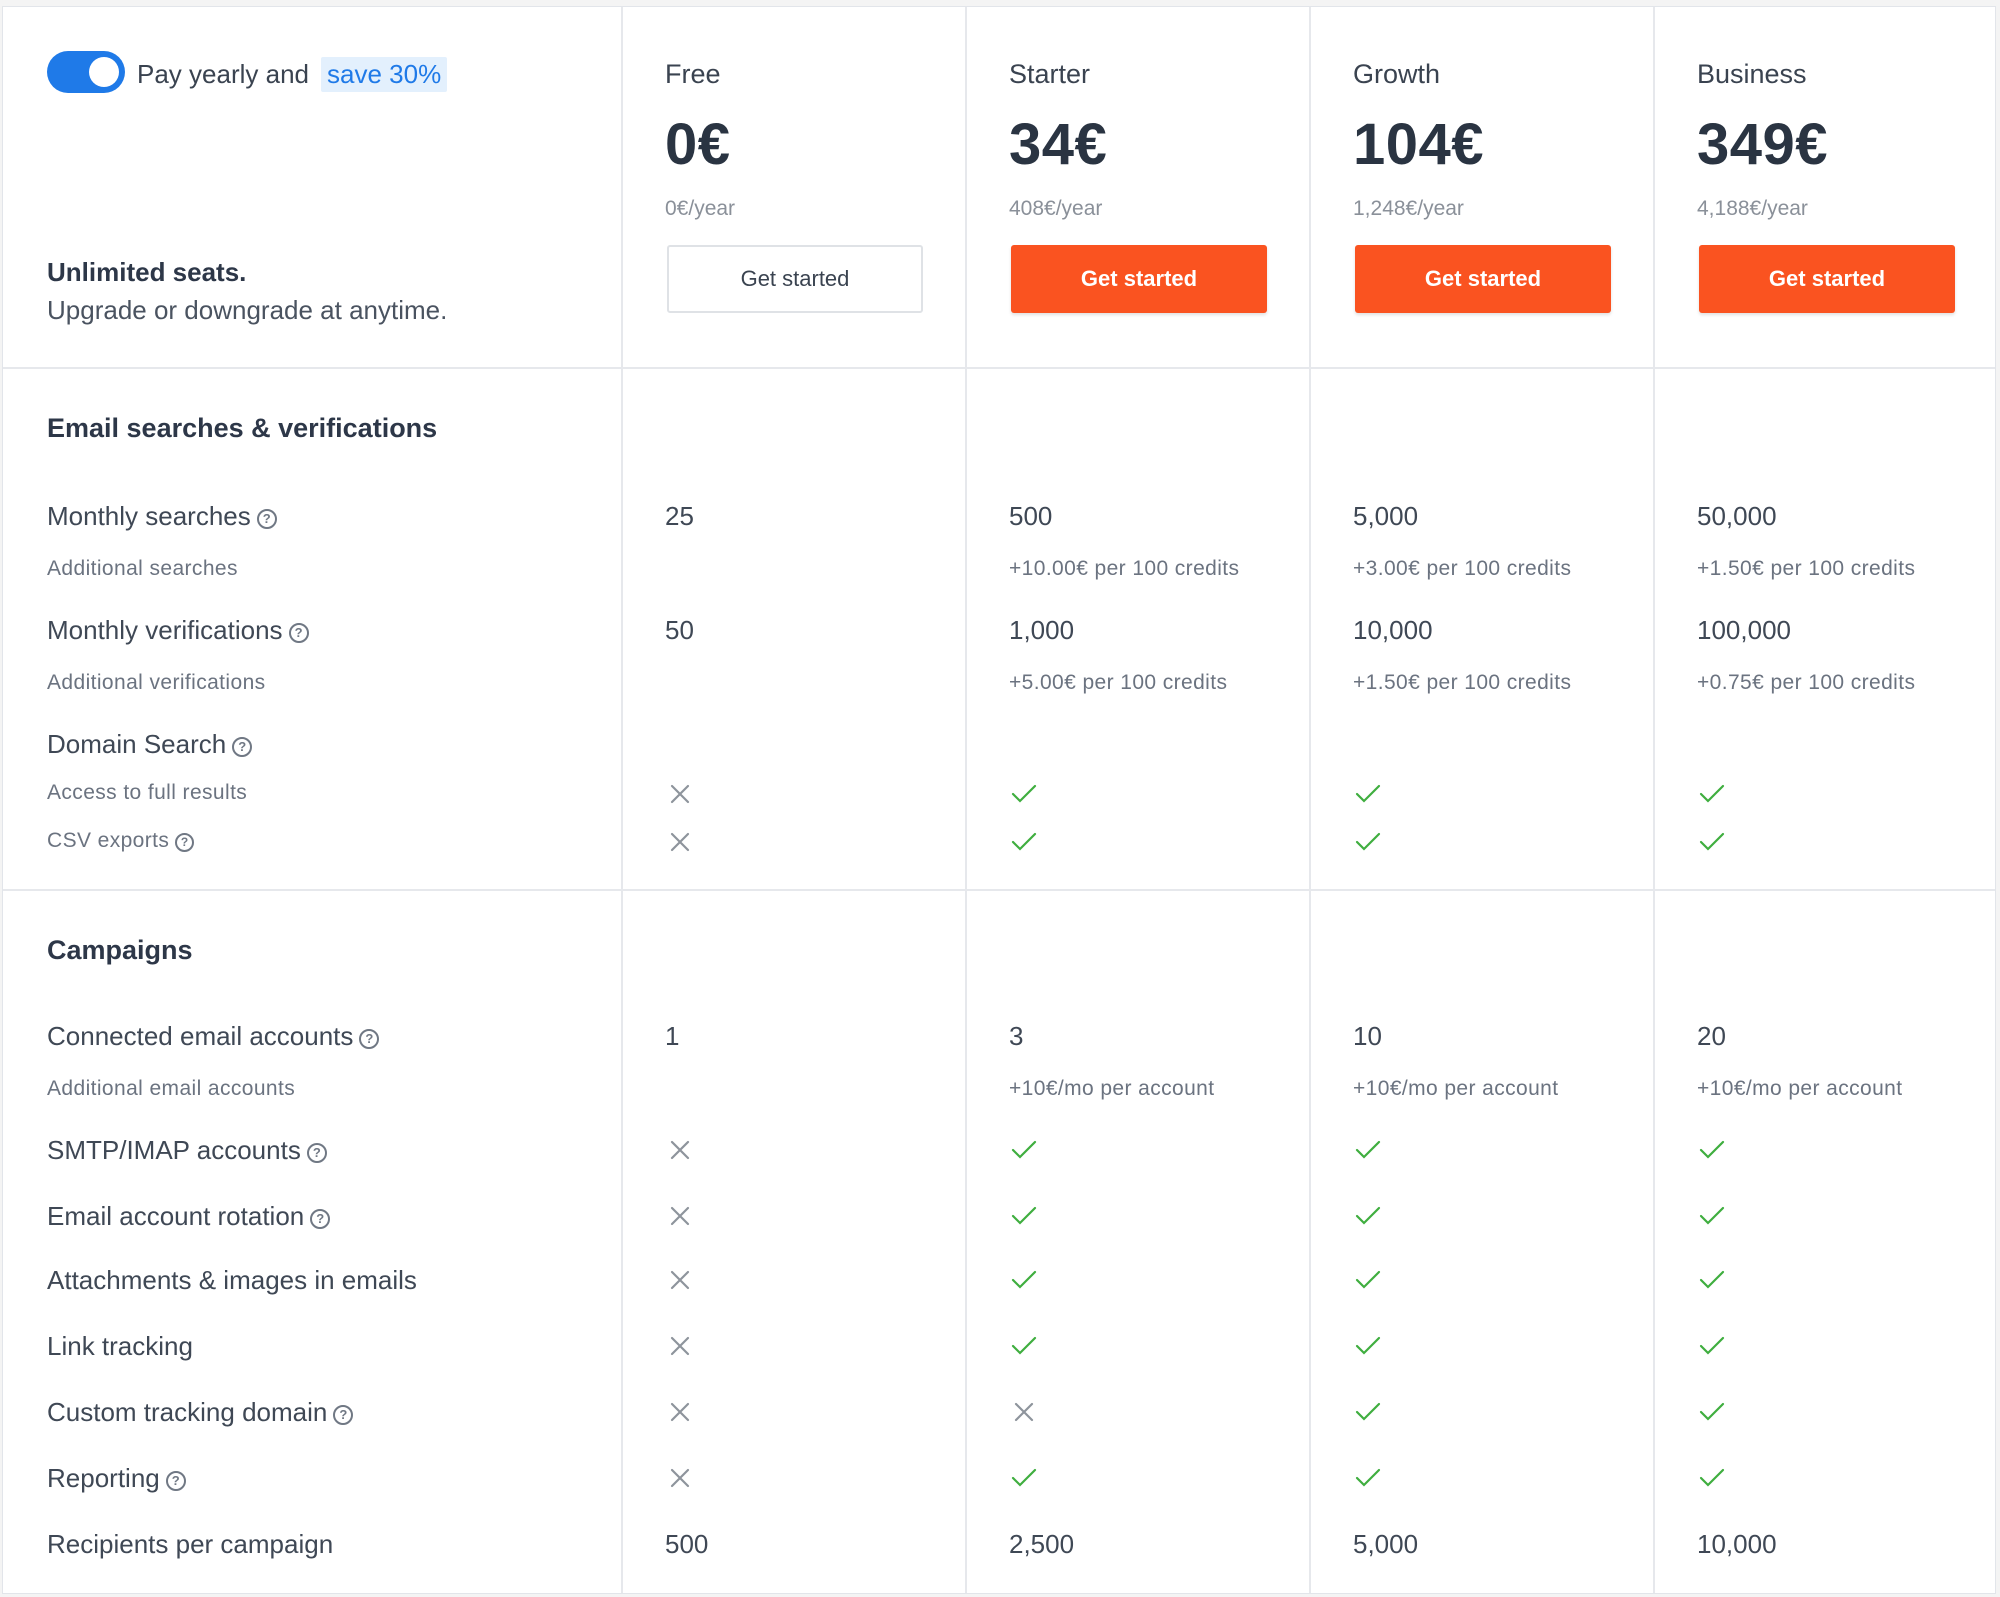  I want to click on feature-subvalue: +3.00€ per 100 credits, so click(1462, 568).